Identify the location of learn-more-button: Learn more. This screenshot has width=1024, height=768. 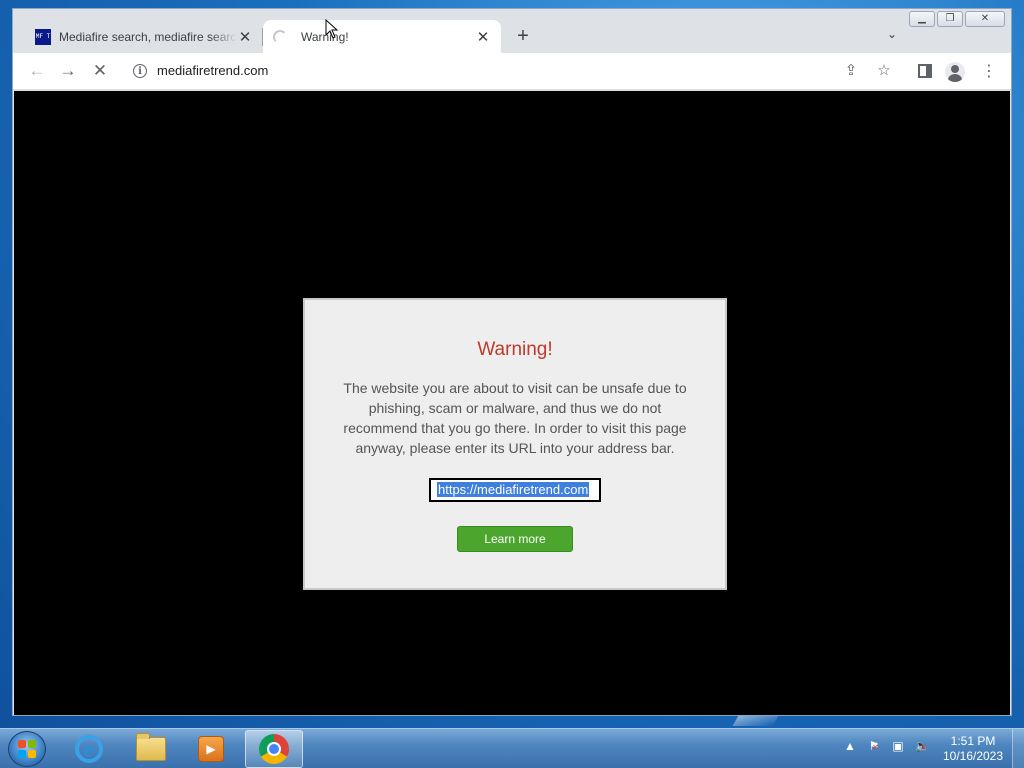
(515, 539).